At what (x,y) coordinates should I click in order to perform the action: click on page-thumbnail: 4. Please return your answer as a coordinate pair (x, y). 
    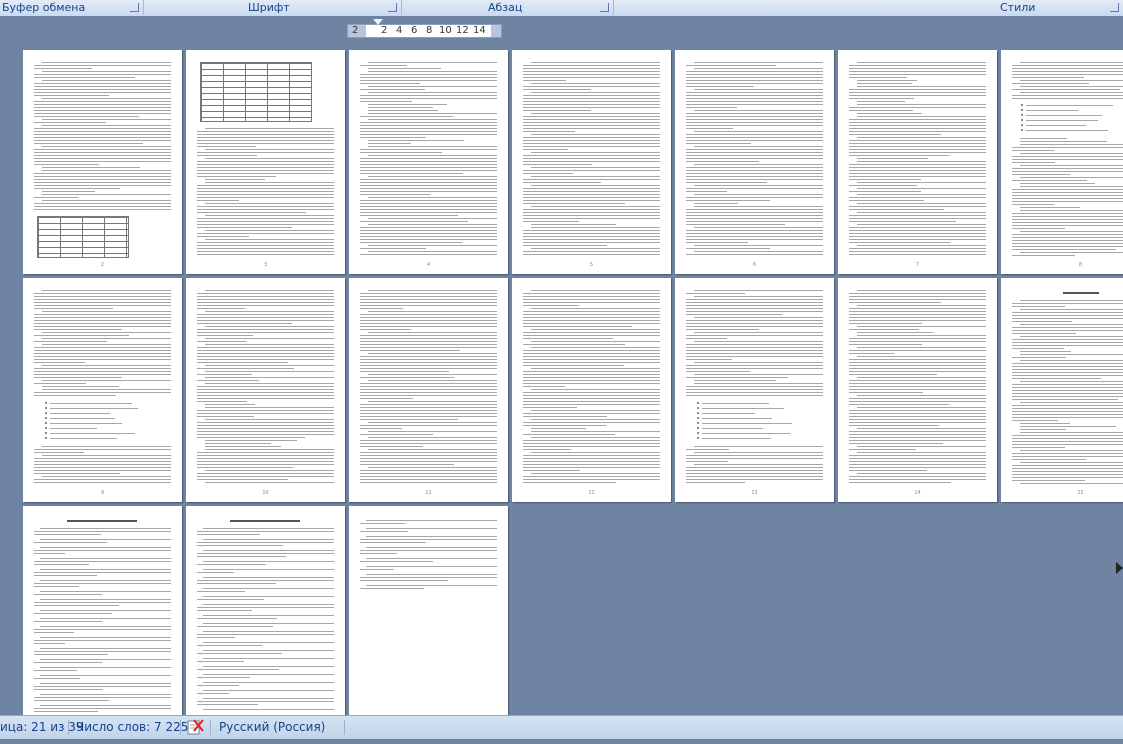
    Looking at the image, I should click on (428, 162).